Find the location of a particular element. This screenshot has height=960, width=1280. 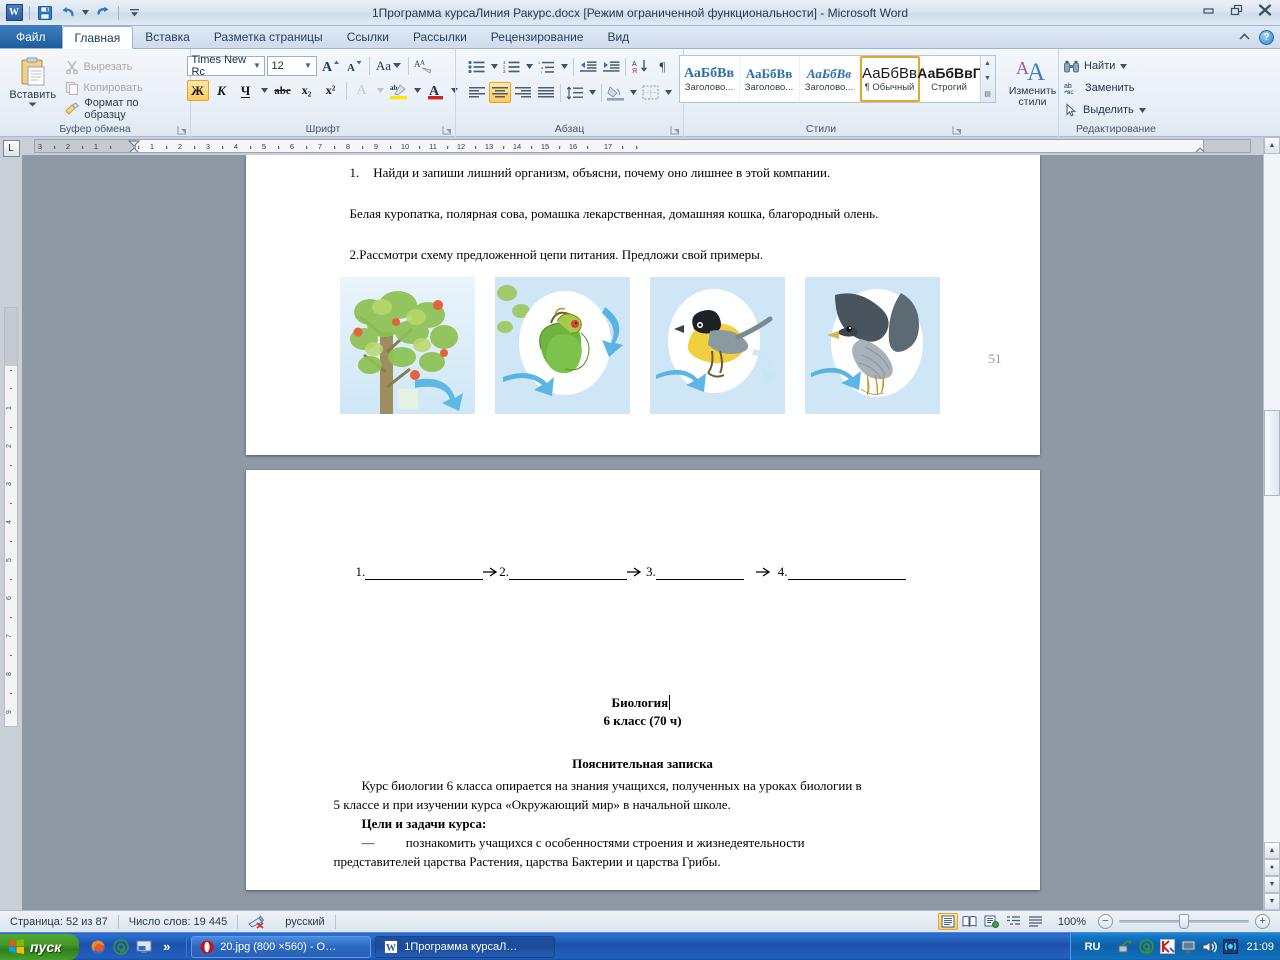

underline-dropdown-icon is located at coordinates (264, 90).